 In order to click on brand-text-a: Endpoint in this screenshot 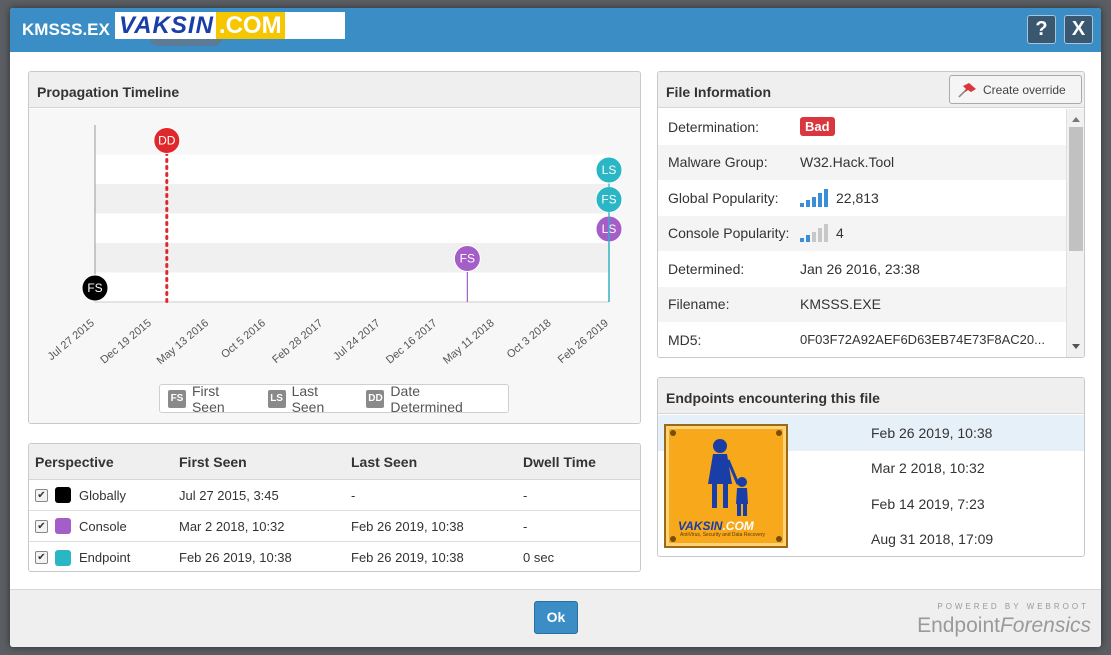, I will do `click(958, 625)`.